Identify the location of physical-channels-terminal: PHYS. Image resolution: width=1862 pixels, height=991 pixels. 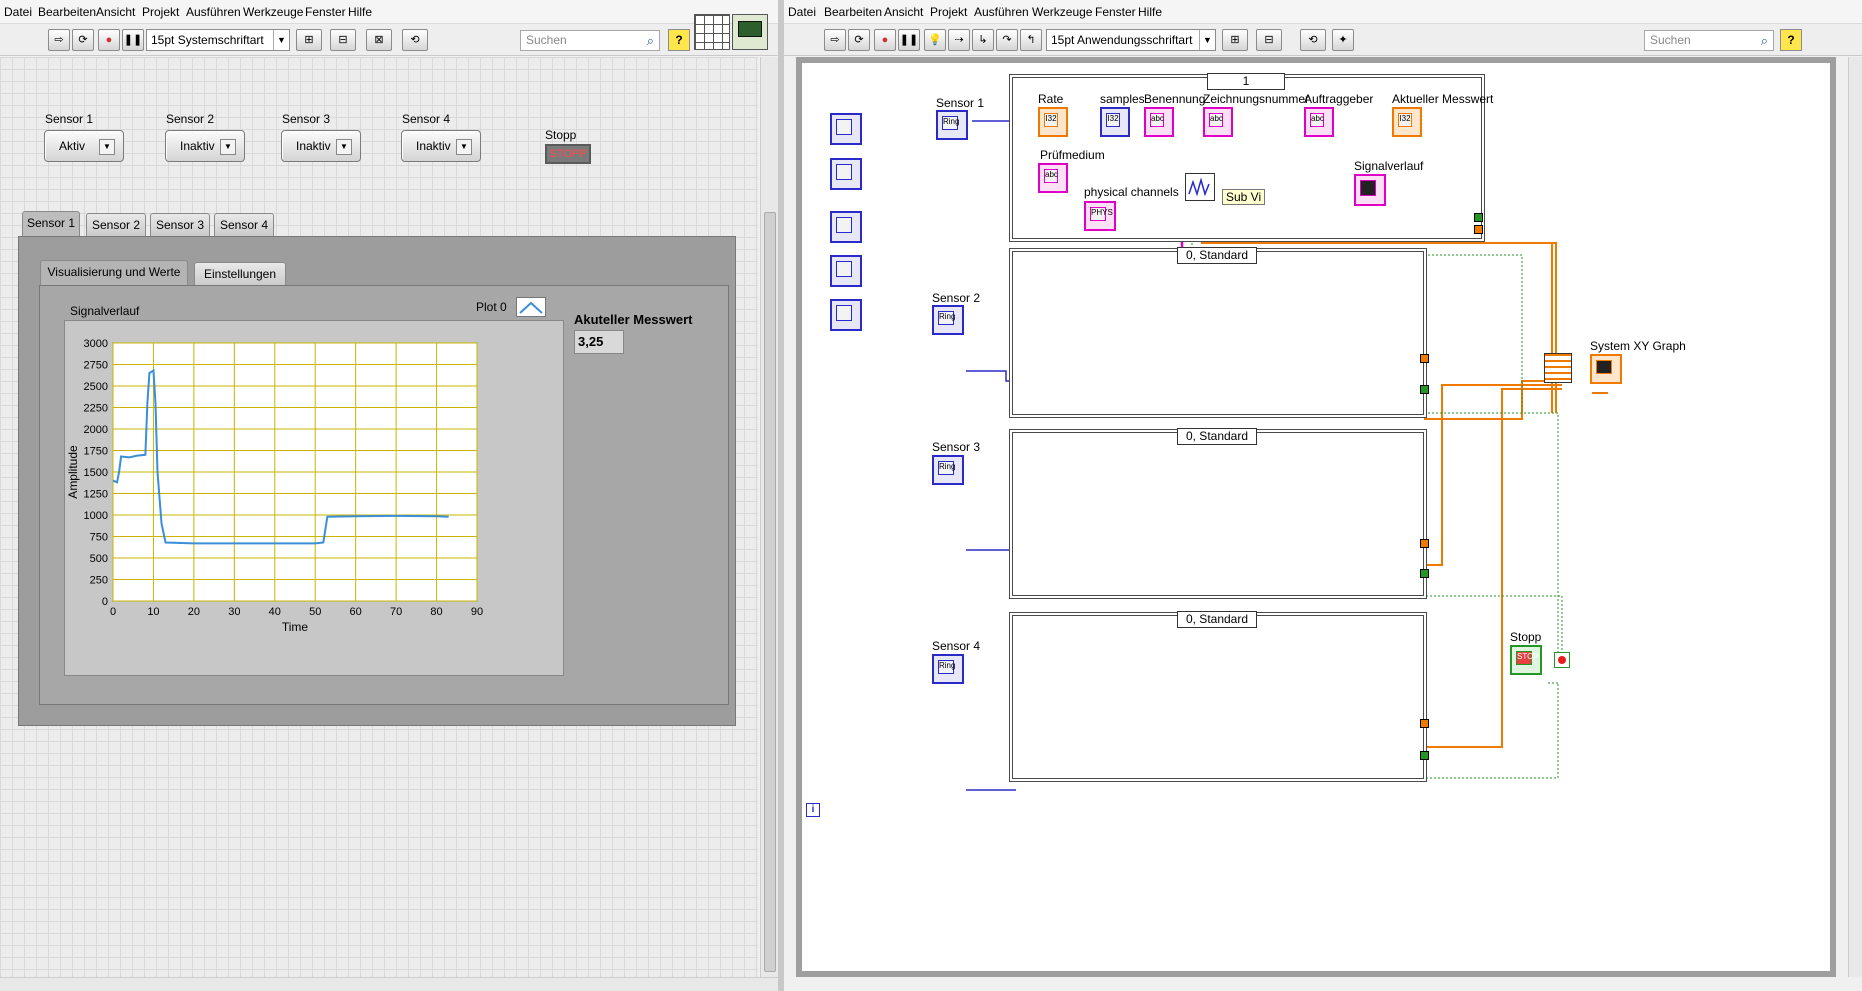
(1100, 216).